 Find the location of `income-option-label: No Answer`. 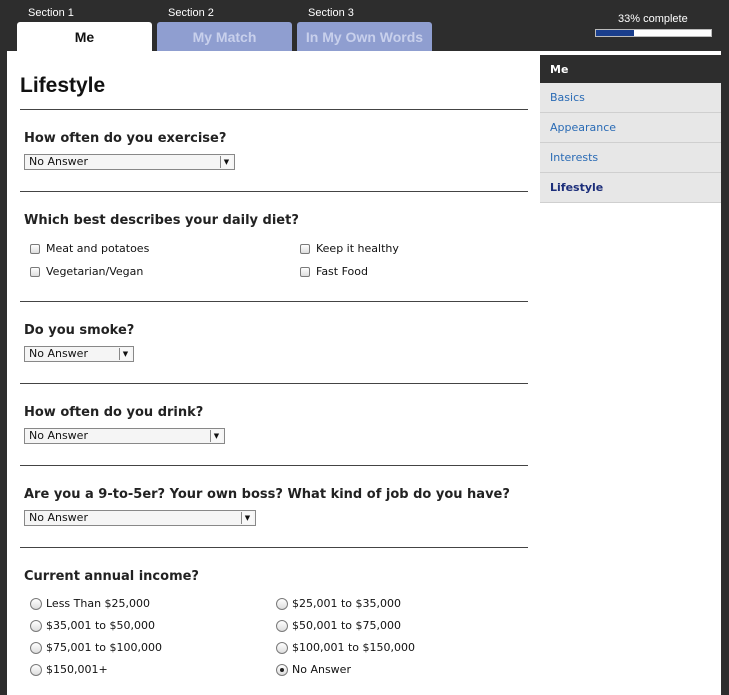

income-option-label: No Answer is located at coordinates (321, 669).